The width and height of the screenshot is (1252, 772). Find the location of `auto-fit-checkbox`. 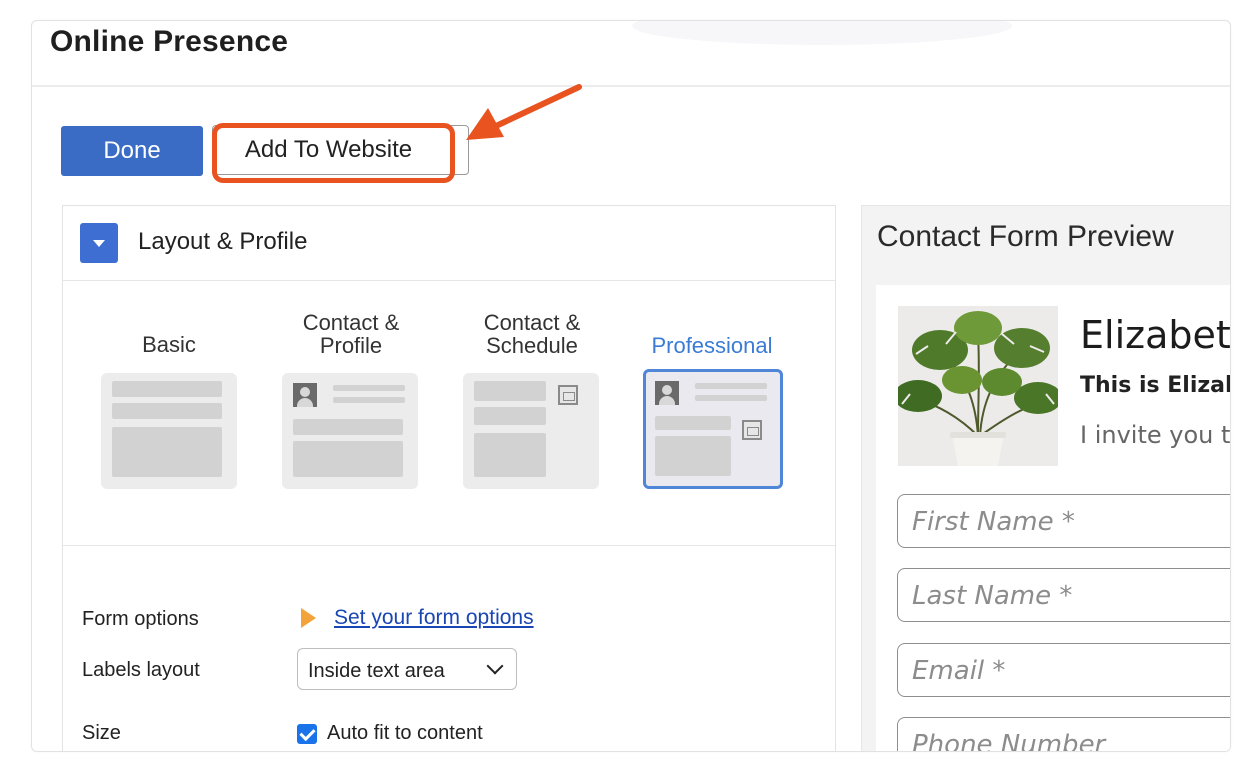

auto-fit-checkbox is located at coordinates (307, 734).